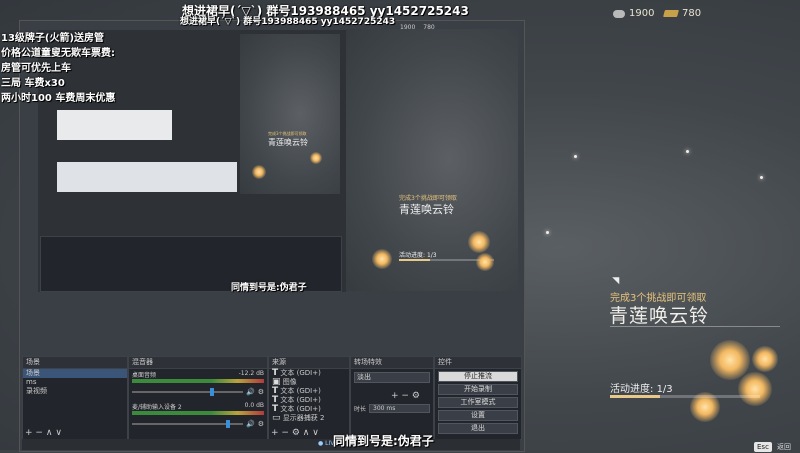 The height and width of the screenshot is (453, 800). Describe the element at coordinates (478, 376) in the screenshot. I see `stop-streaming-button: 停止推流` at that location.